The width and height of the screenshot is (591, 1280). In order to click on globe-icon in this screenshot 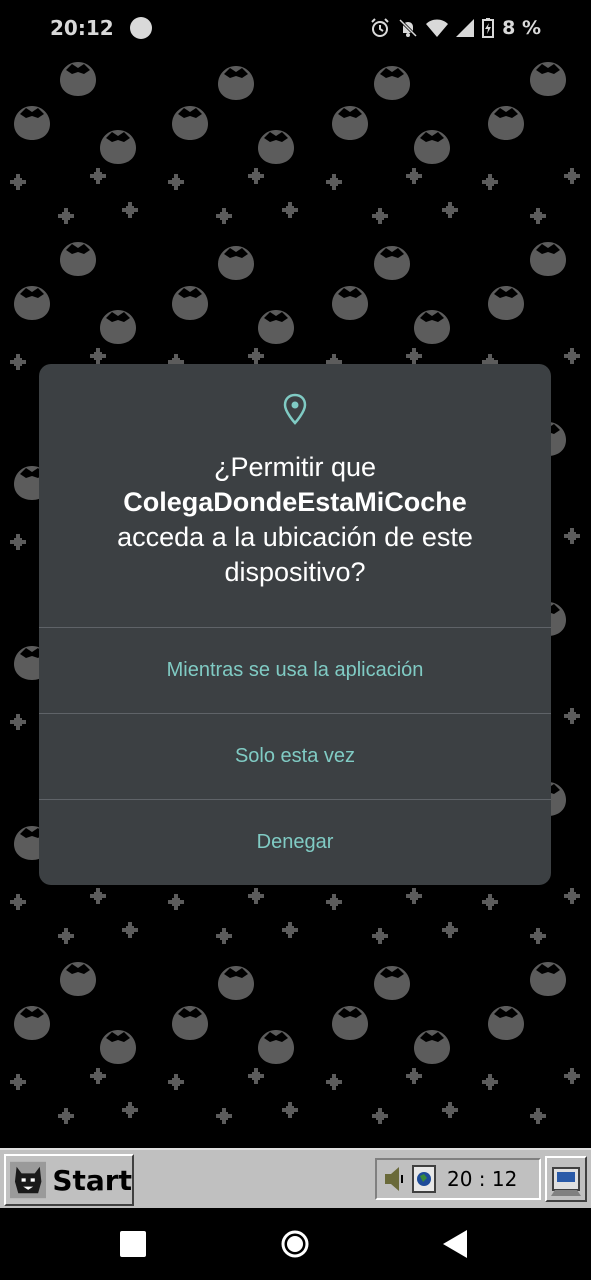, I will do `click(424, 1179)`.